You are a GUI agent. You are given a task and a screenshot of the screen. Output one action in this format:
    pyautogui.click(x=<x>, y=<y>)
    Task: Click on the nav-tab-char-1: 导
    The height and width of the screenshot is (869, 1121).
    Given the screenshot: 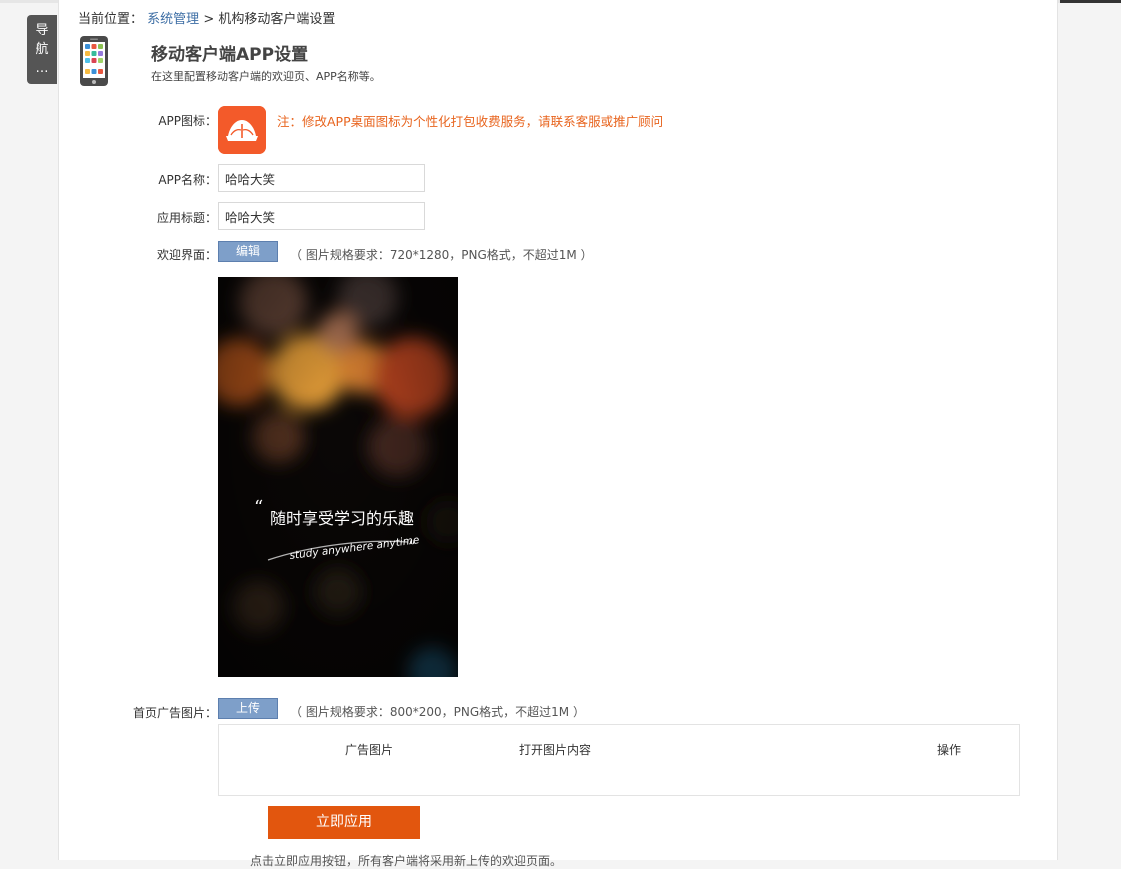 What is the action you would take?
    pyautogui.click(x=42, y=30)
    